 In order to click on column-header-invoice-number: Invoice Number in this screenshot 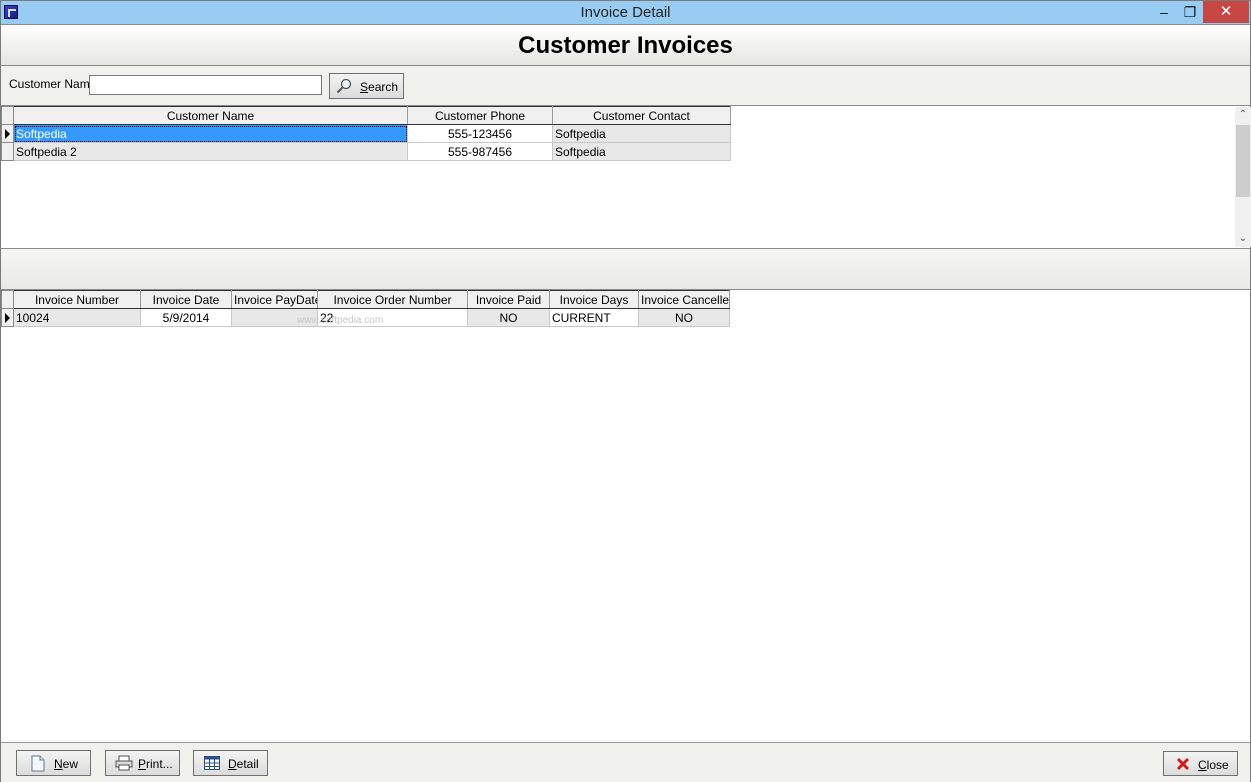, I will do `click(77, 299)`.